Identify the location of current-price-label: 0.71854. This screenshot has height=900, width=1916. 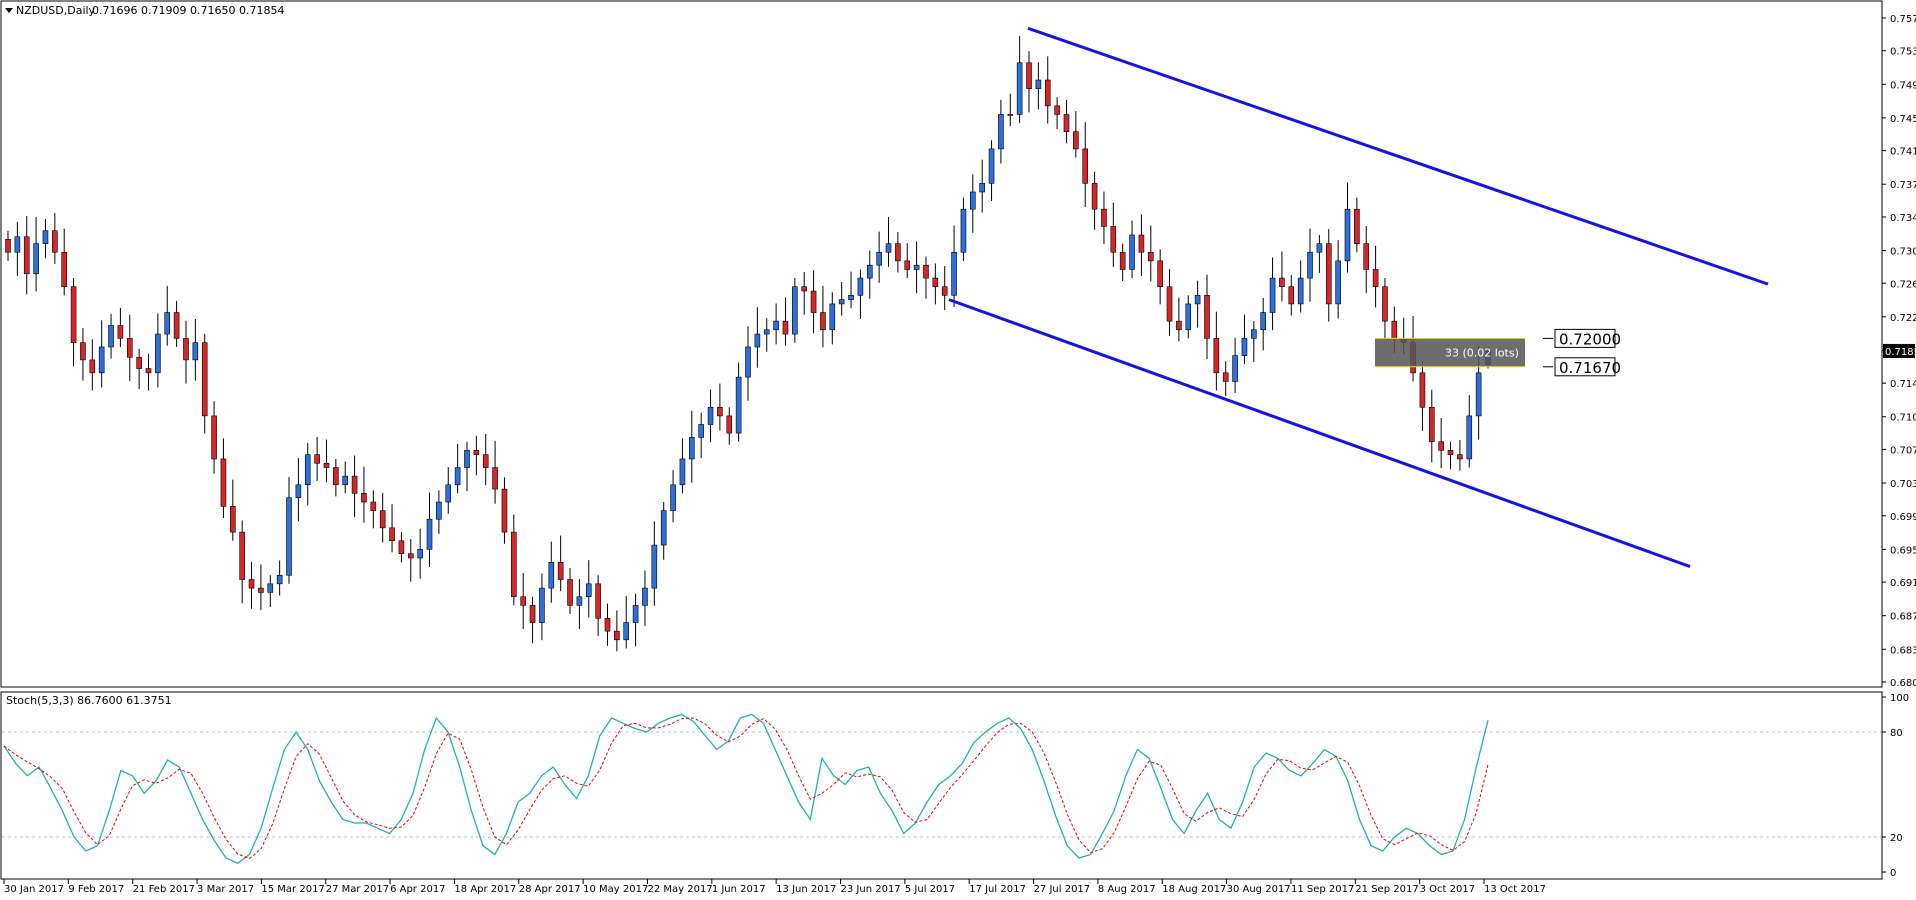
(1900, 352).